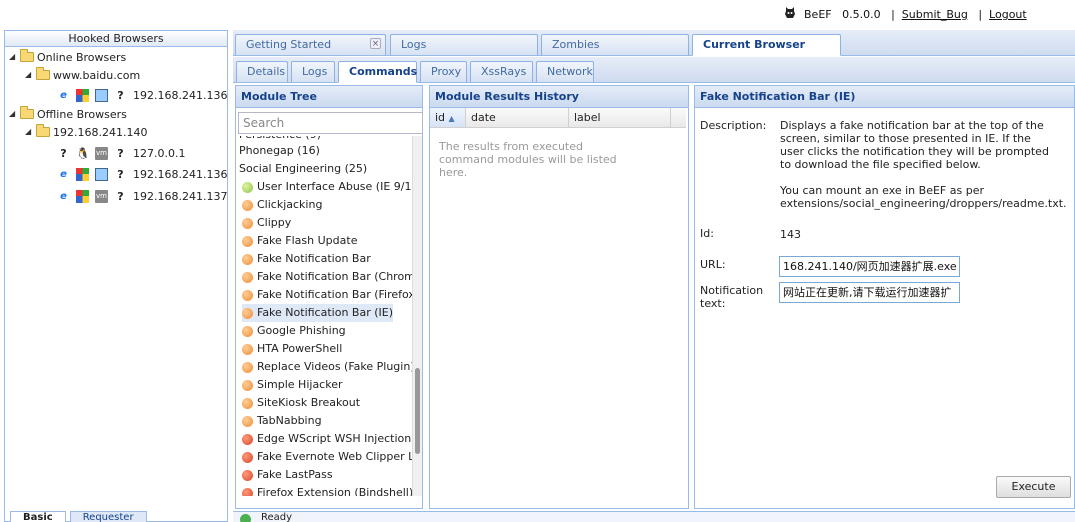 The width and height of the screenshot is (1075, 522). Describe the element at coordinates (86, 132) in the screenshot. I see `tree-offline-group: ◢ 192.168.241.140` at that location.